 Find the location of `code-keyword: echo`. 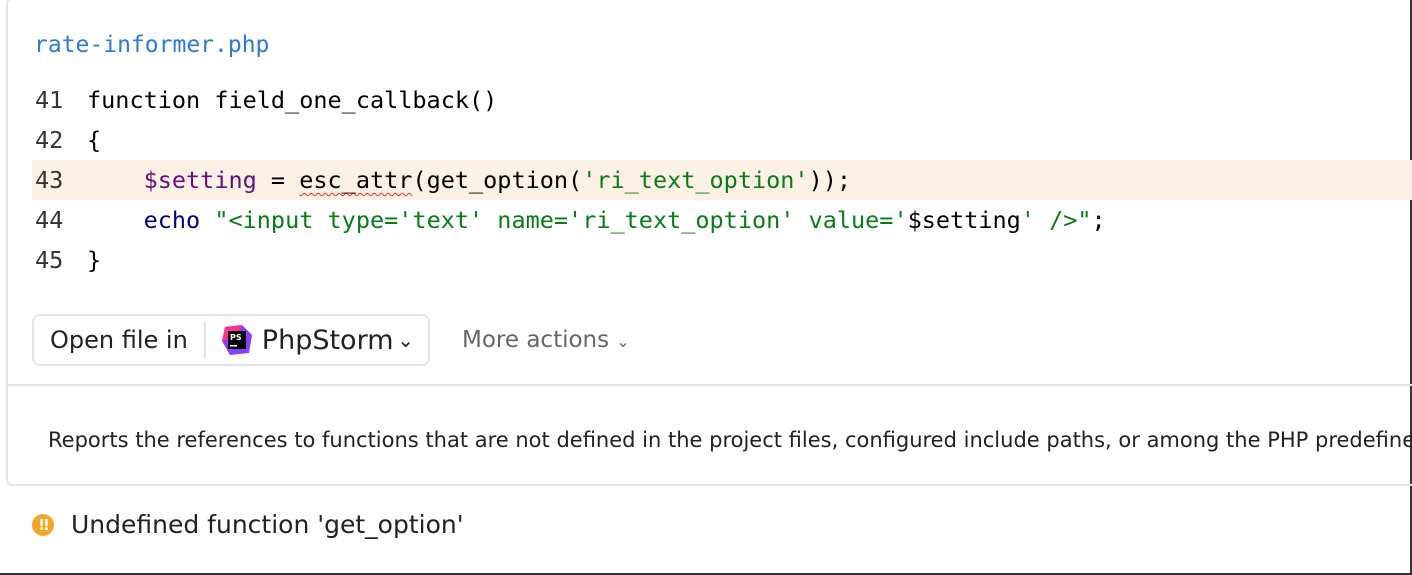

code-keyword: echo is located at coordinates (172, 220).